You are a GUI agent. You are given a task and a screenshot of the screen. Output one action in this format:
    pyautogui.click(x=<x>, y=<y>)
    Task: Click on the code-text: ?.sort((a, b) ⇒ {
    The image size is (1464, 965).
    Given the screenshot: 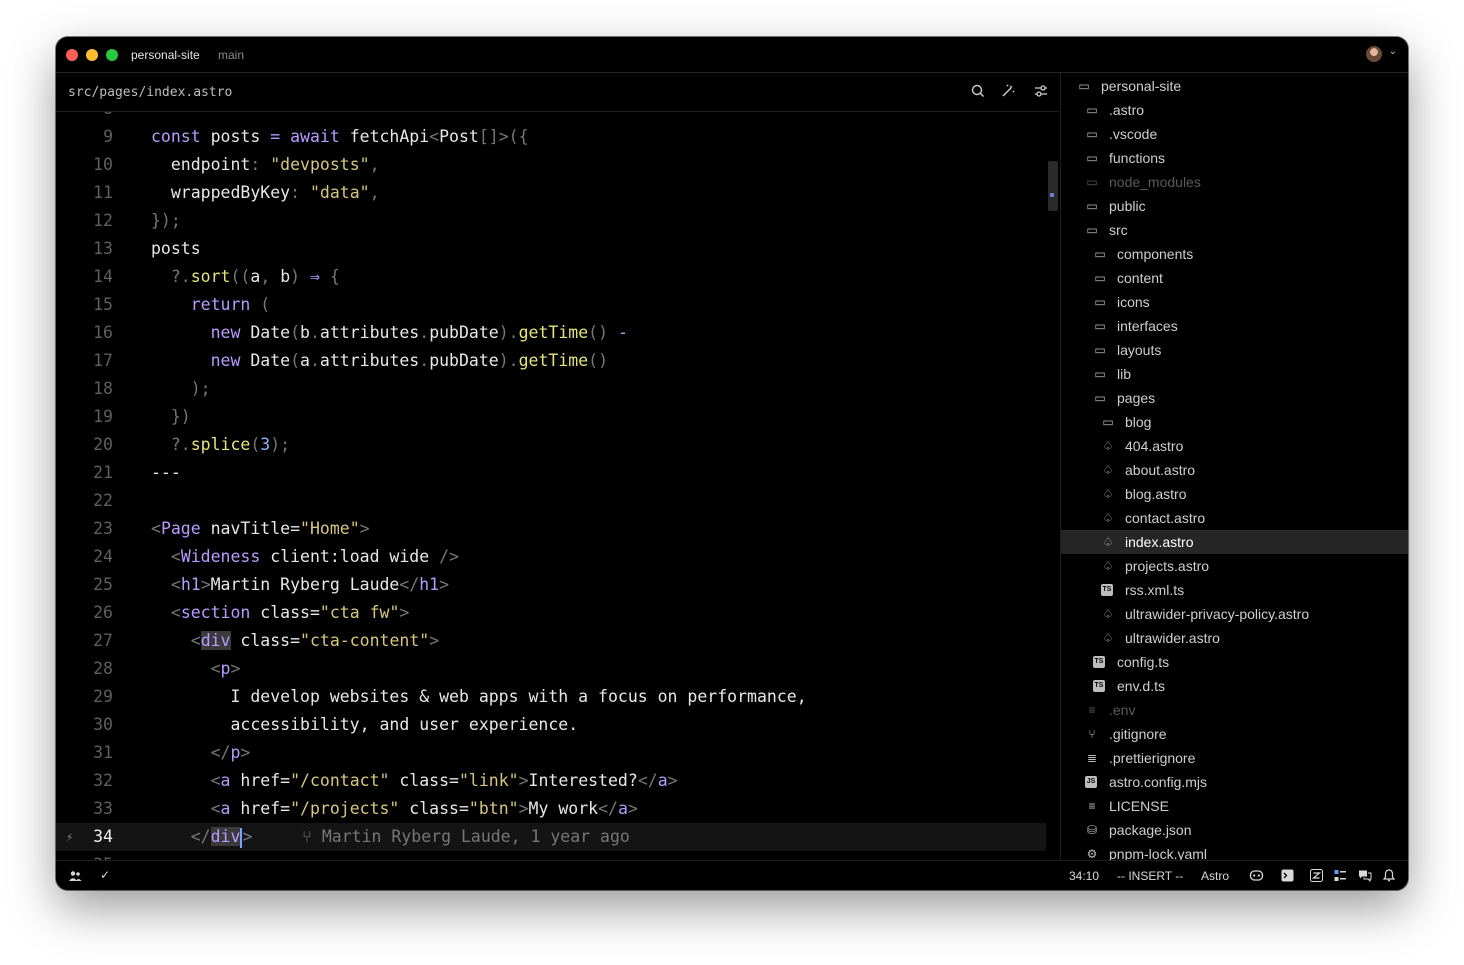 What is the action you would take?
    pyautogui.click(x=245, y=277)
    